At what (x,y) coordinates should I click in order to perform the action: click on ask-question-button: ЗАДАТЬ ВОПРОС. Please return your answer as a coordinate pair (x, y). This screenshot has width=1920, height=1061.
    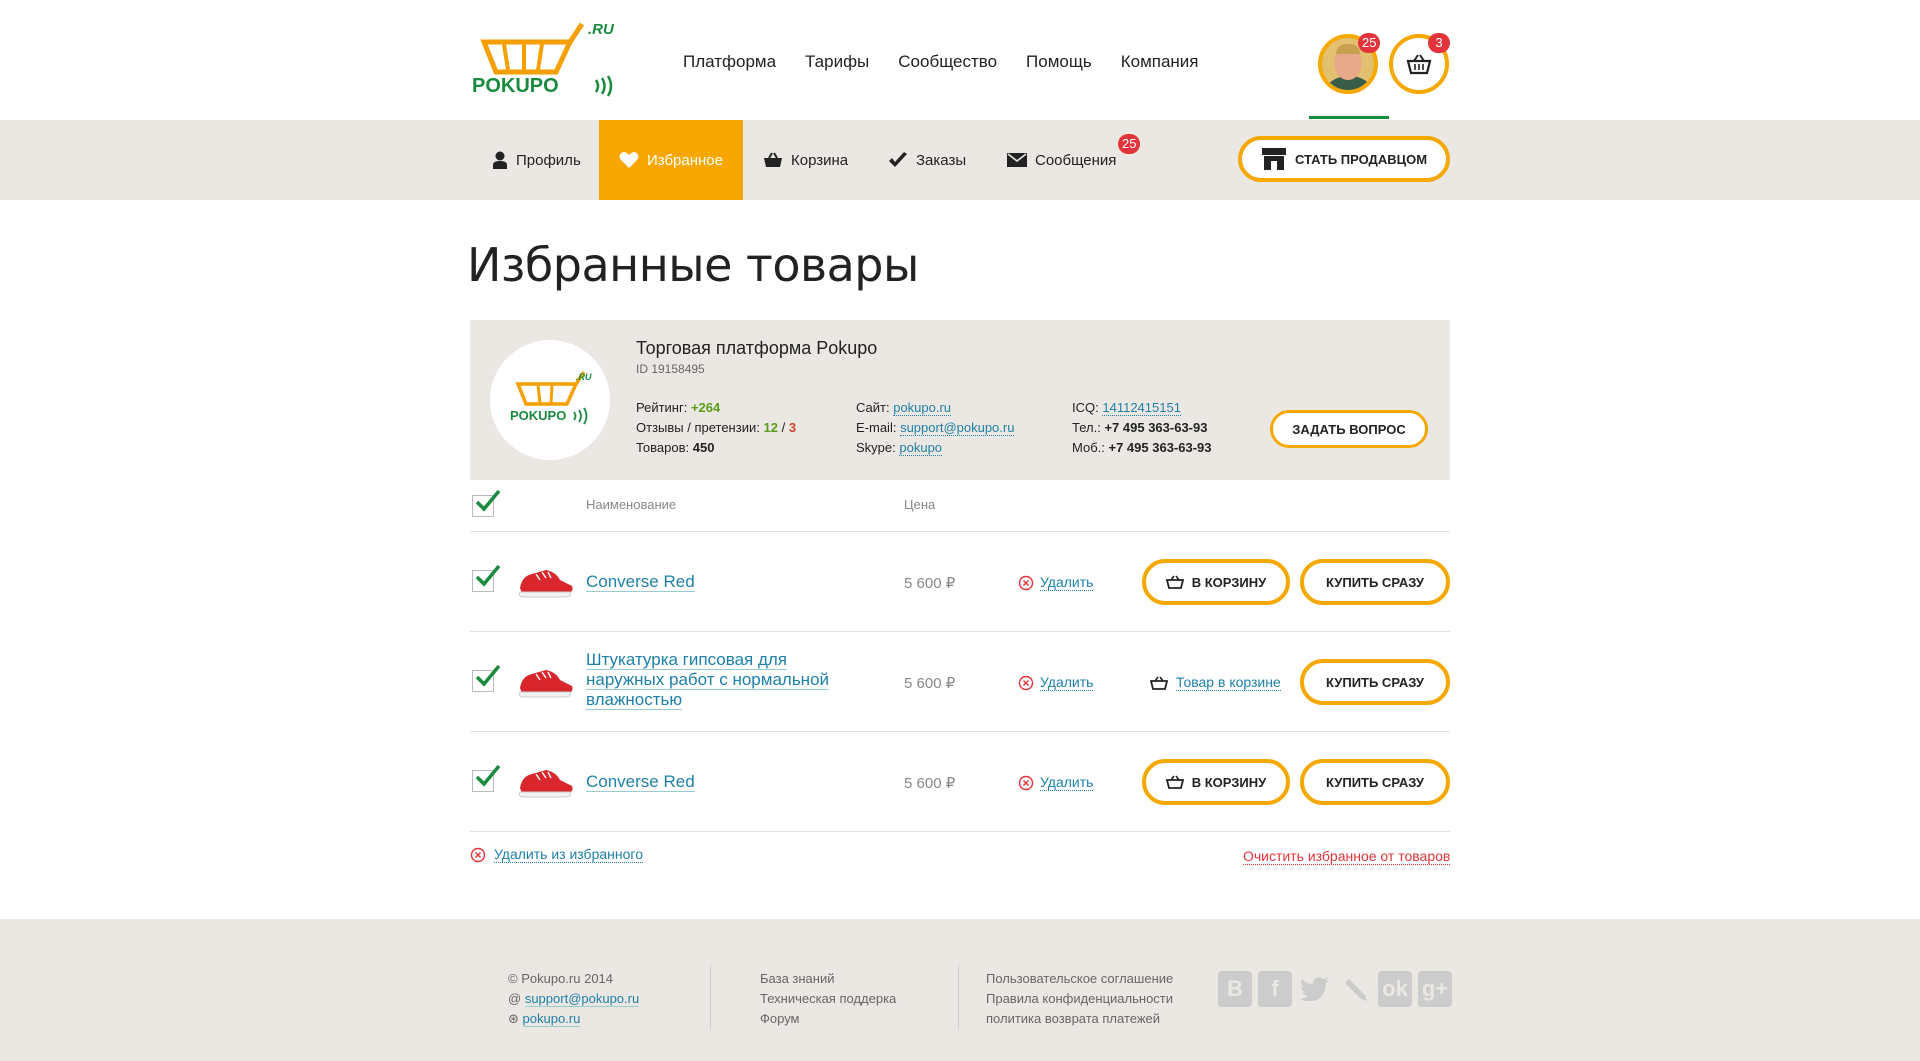
    Looking at the image, I should click on (1349, 429).